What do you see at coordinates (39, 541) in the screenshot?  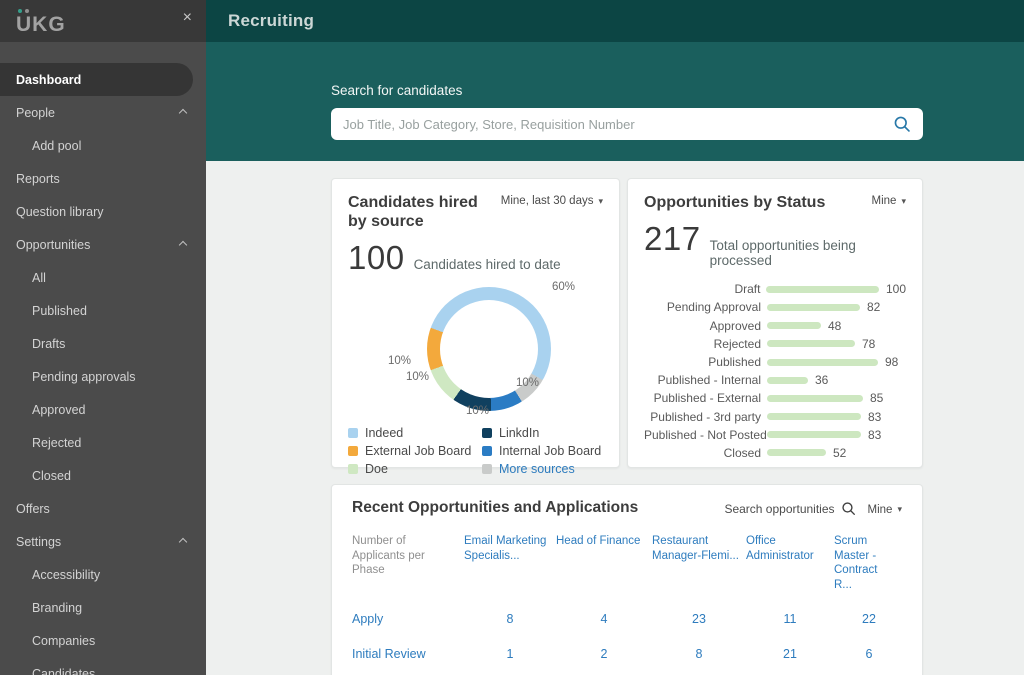 I see `sidebar-item-label: Settings` at bounding box center [39, 541].